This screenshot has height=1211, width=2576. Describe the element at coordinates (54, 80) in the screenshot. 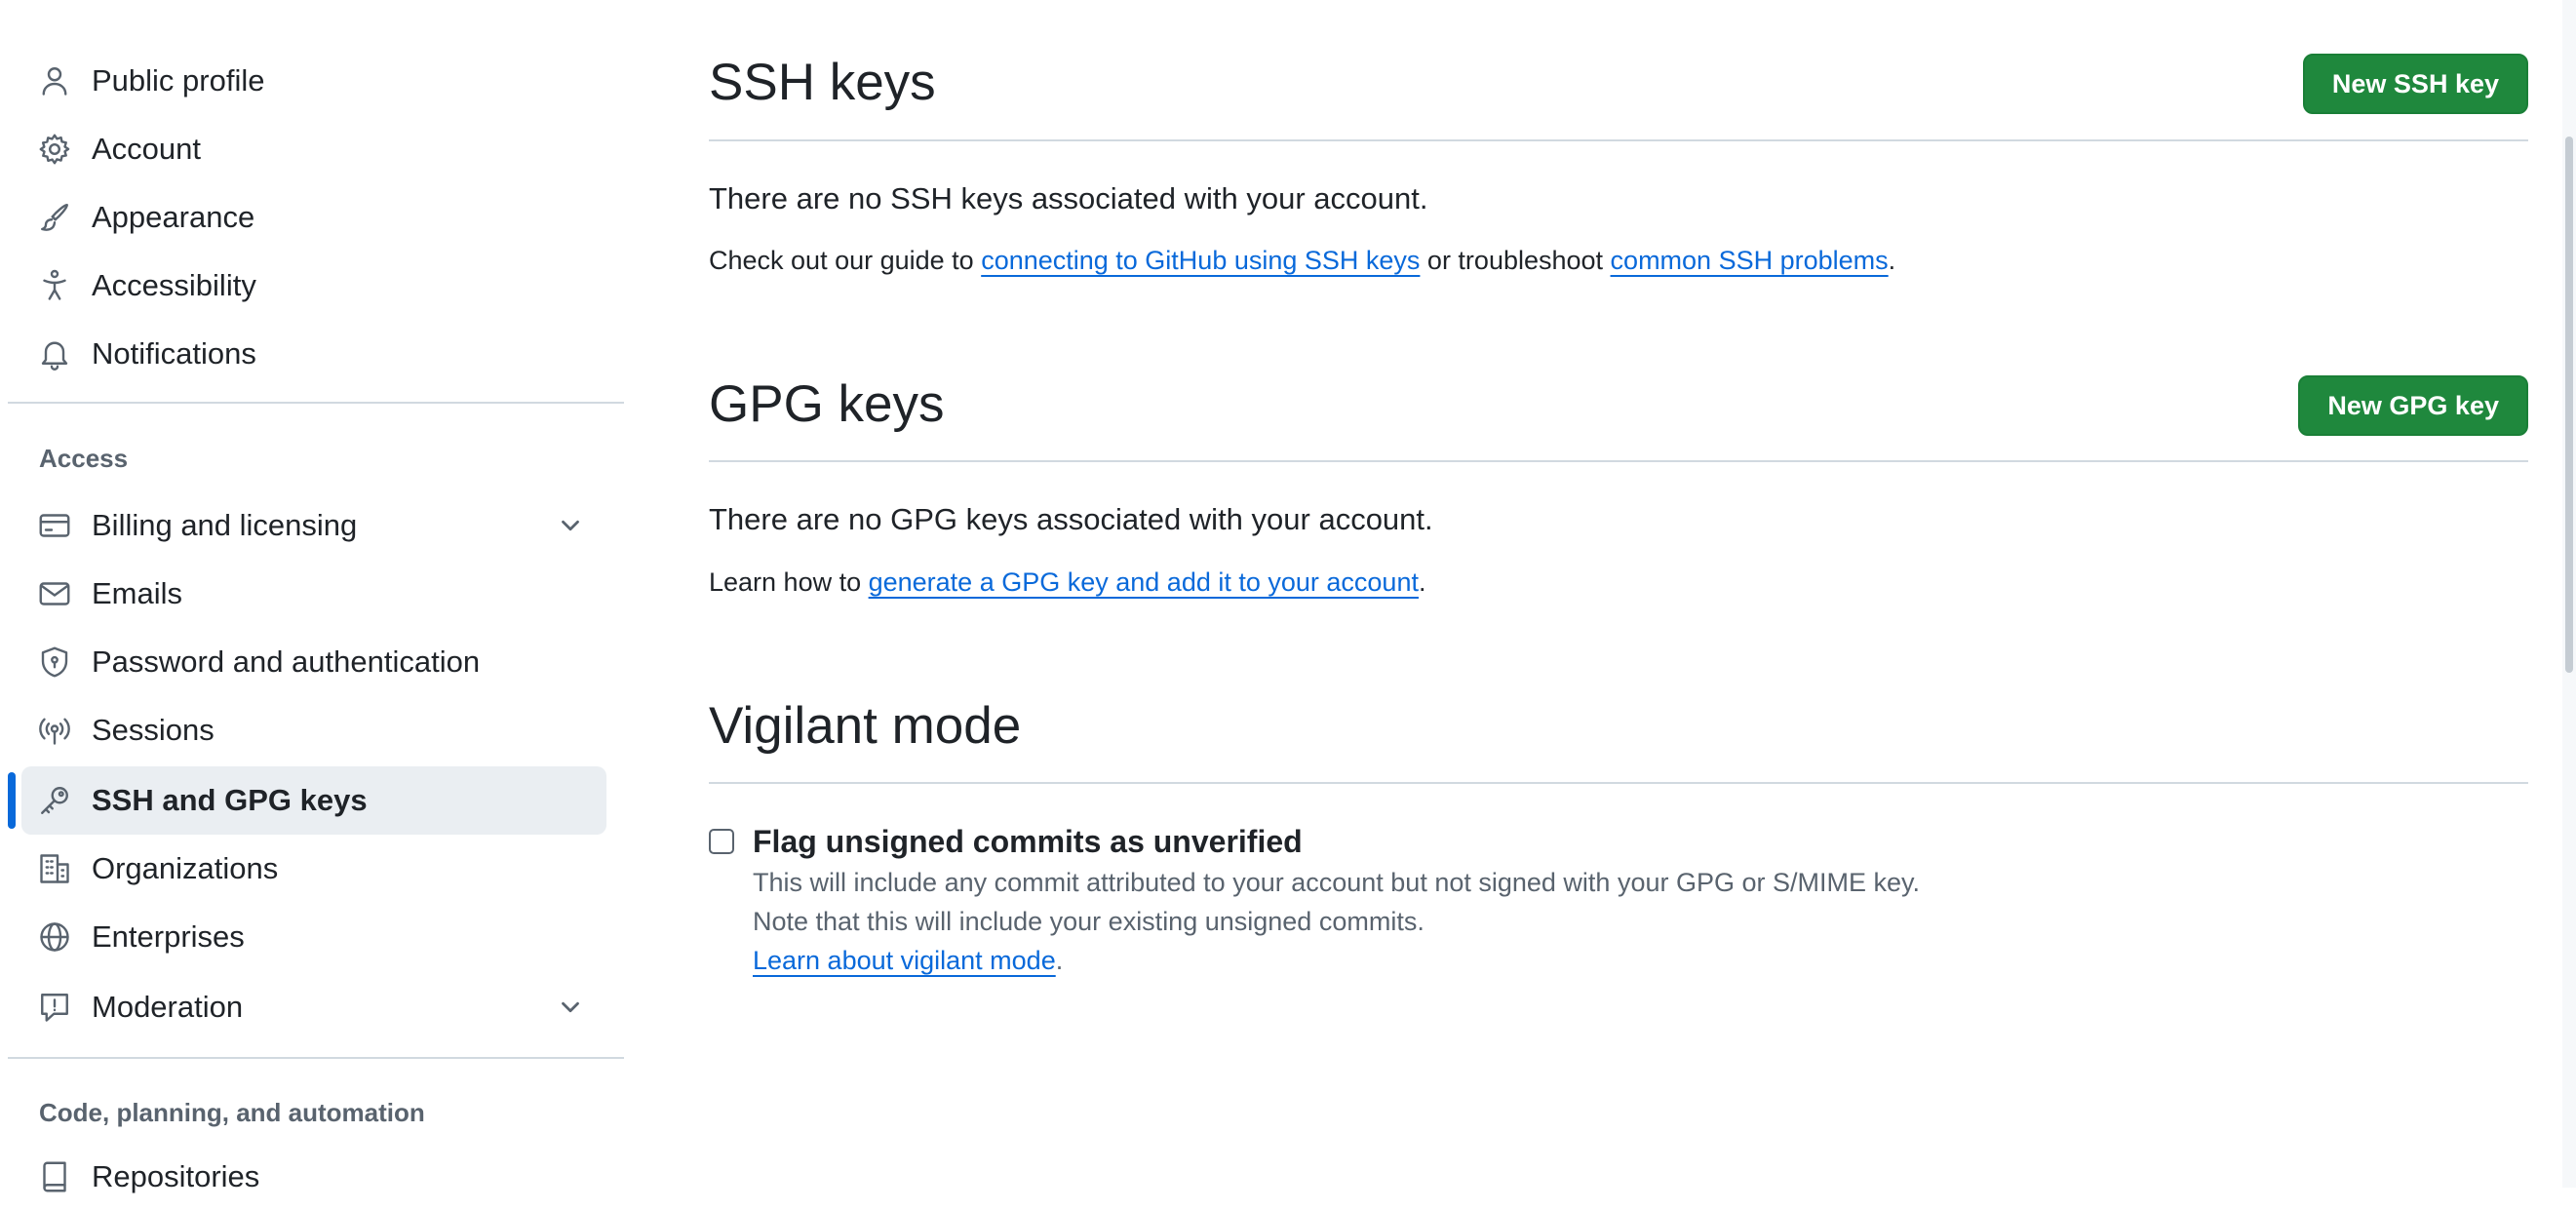

I see `person-icon` at that location.